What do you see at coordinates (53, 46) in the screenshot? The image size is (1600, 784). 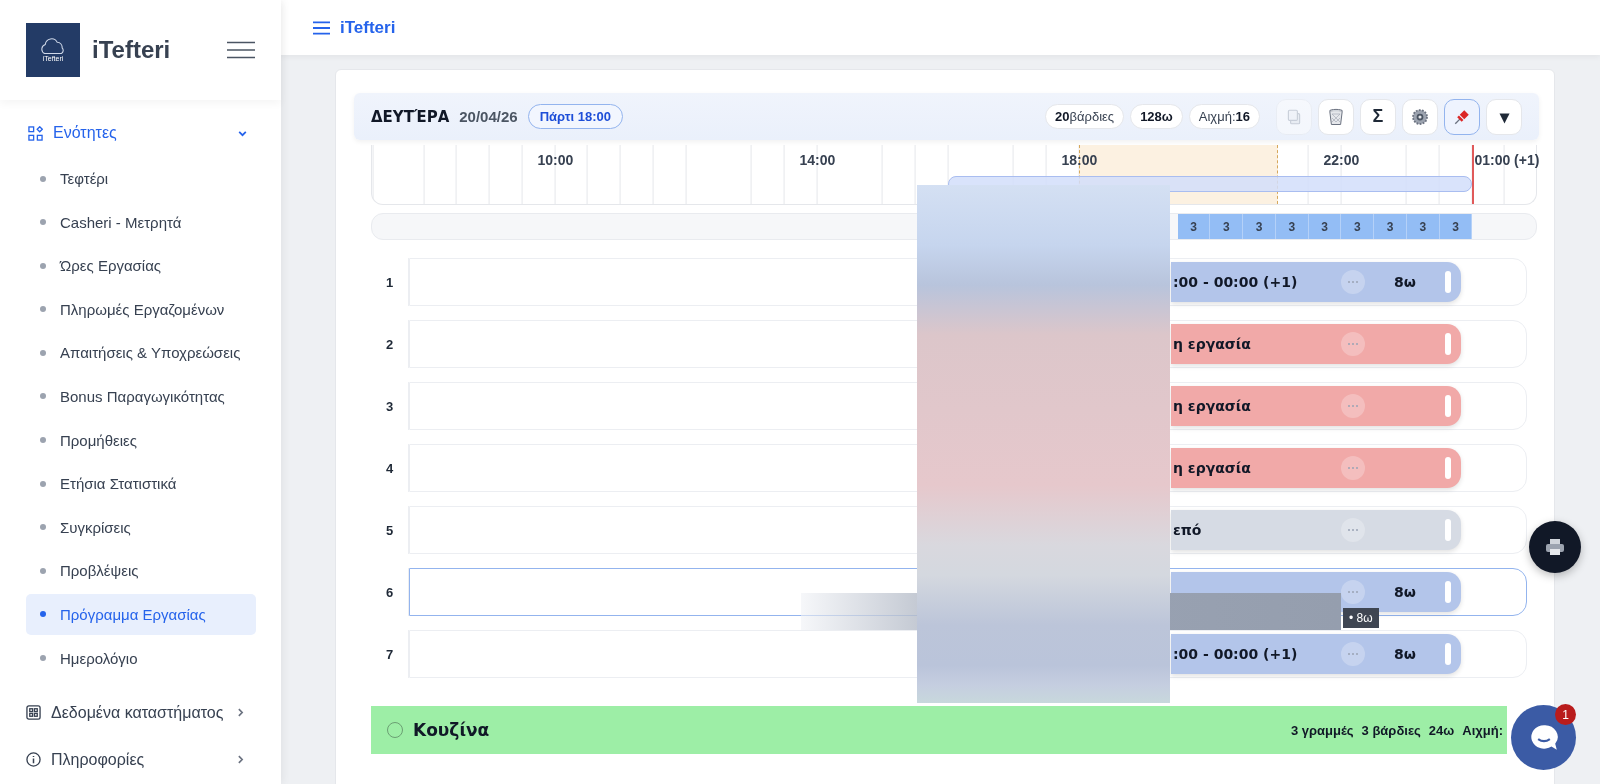 I see `cloud-icon` at bounding box center [53, 46].